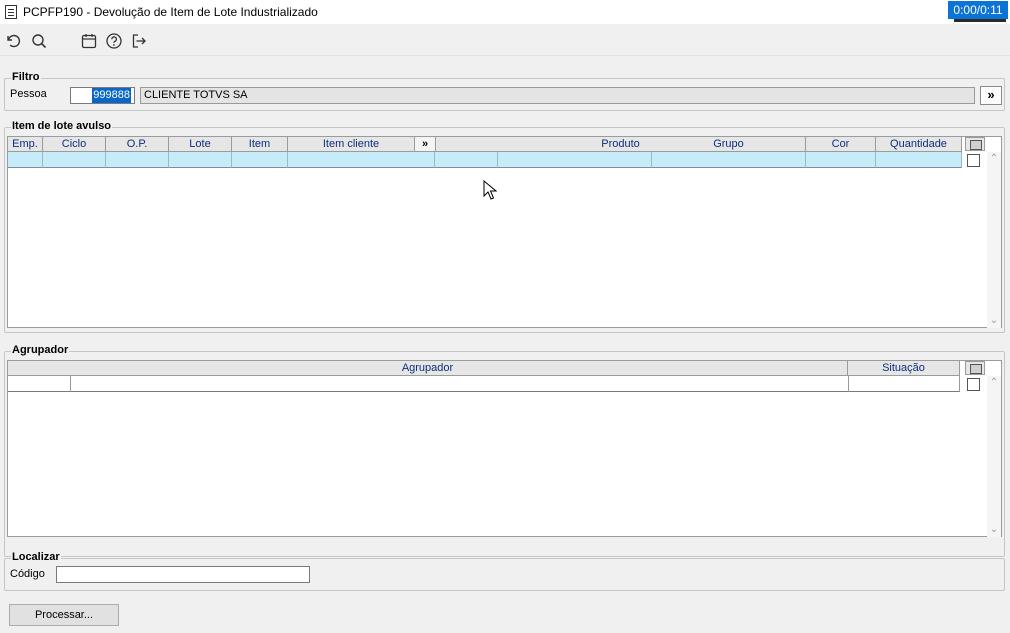 Image resolution: width=1010 pixels, height=633 pixels. What do you see at coordinates (904, 368) in the screenshot?
I see `col-header-situacao: Situação` at bounding box center [904, 368].